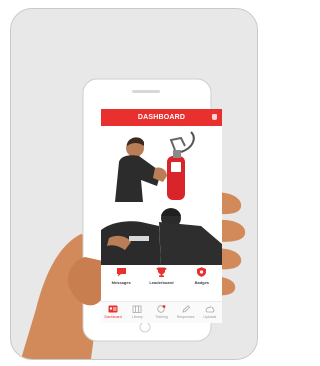 The height and width of the screenshot is (366, 320). Describe the element at coordinates (161, 272) in the screenshot. I see `trophy-icon` at that location.